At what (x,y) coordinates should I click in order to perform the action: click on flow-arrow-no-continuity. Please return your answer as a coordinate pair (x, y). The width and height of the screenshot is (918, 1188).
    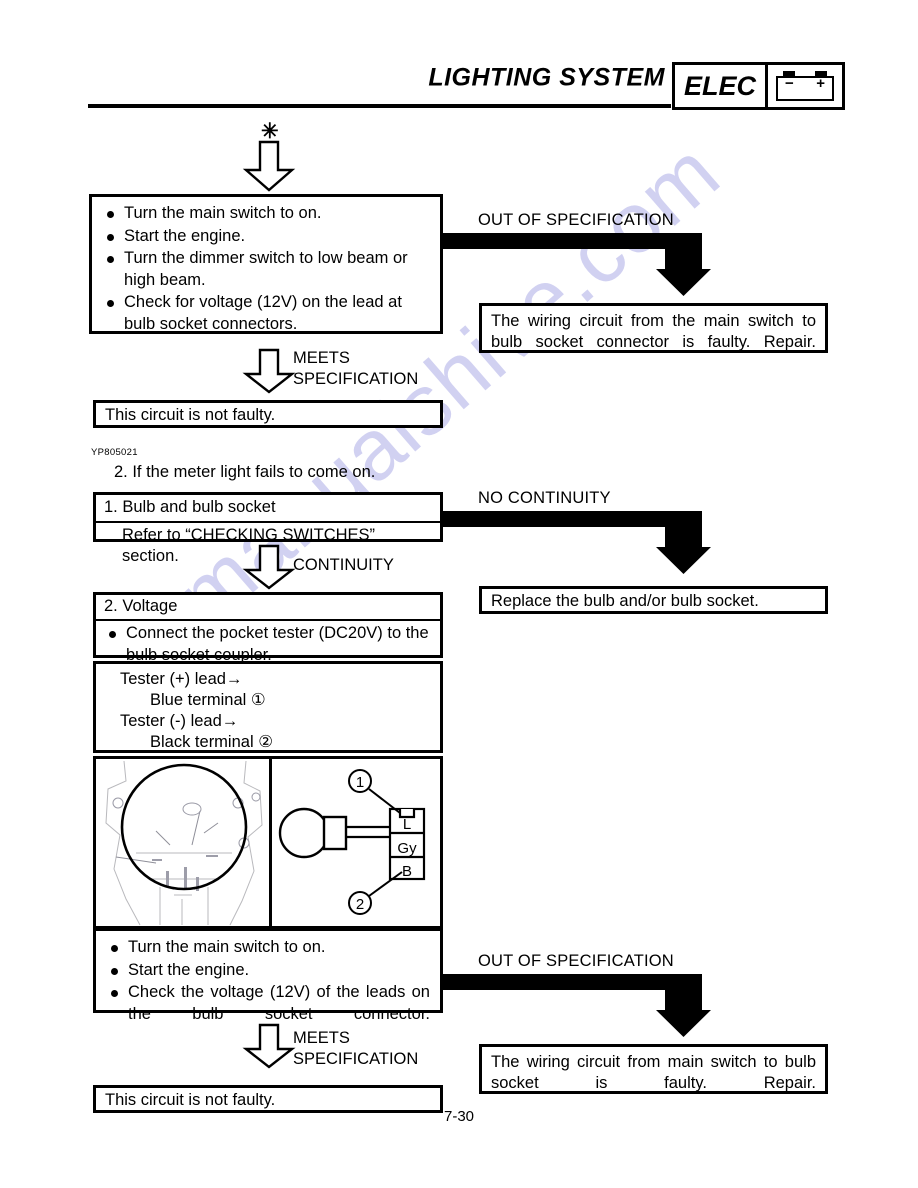
    Looking at the image, I should click on (576, 542).